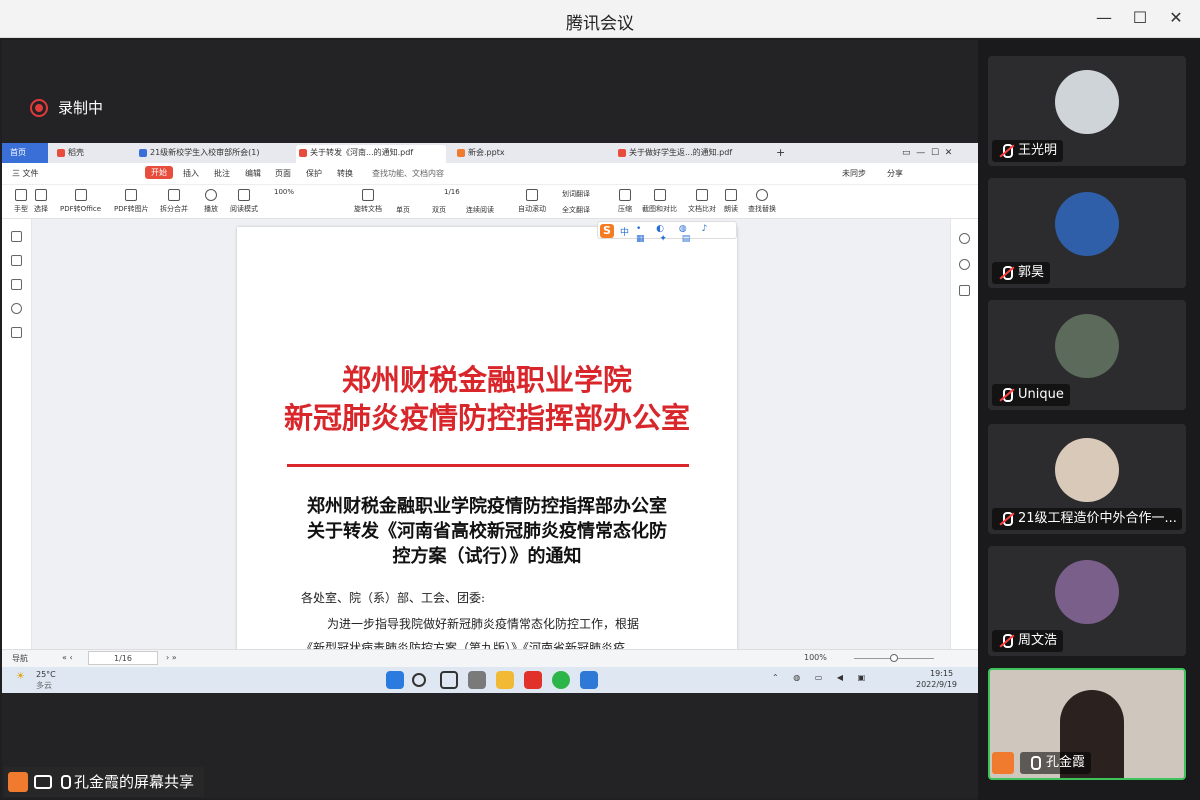 The width and height of the screenshot is (1200, 800). What do you see at coordinates (490, 680) in the screenshot?
I see `windows-taskbar: ☀ 25°C 多云 ⌃ ◍ ▭ ◀ ▣ 19:15 2022/9/19` at bounding box center [490, 680].